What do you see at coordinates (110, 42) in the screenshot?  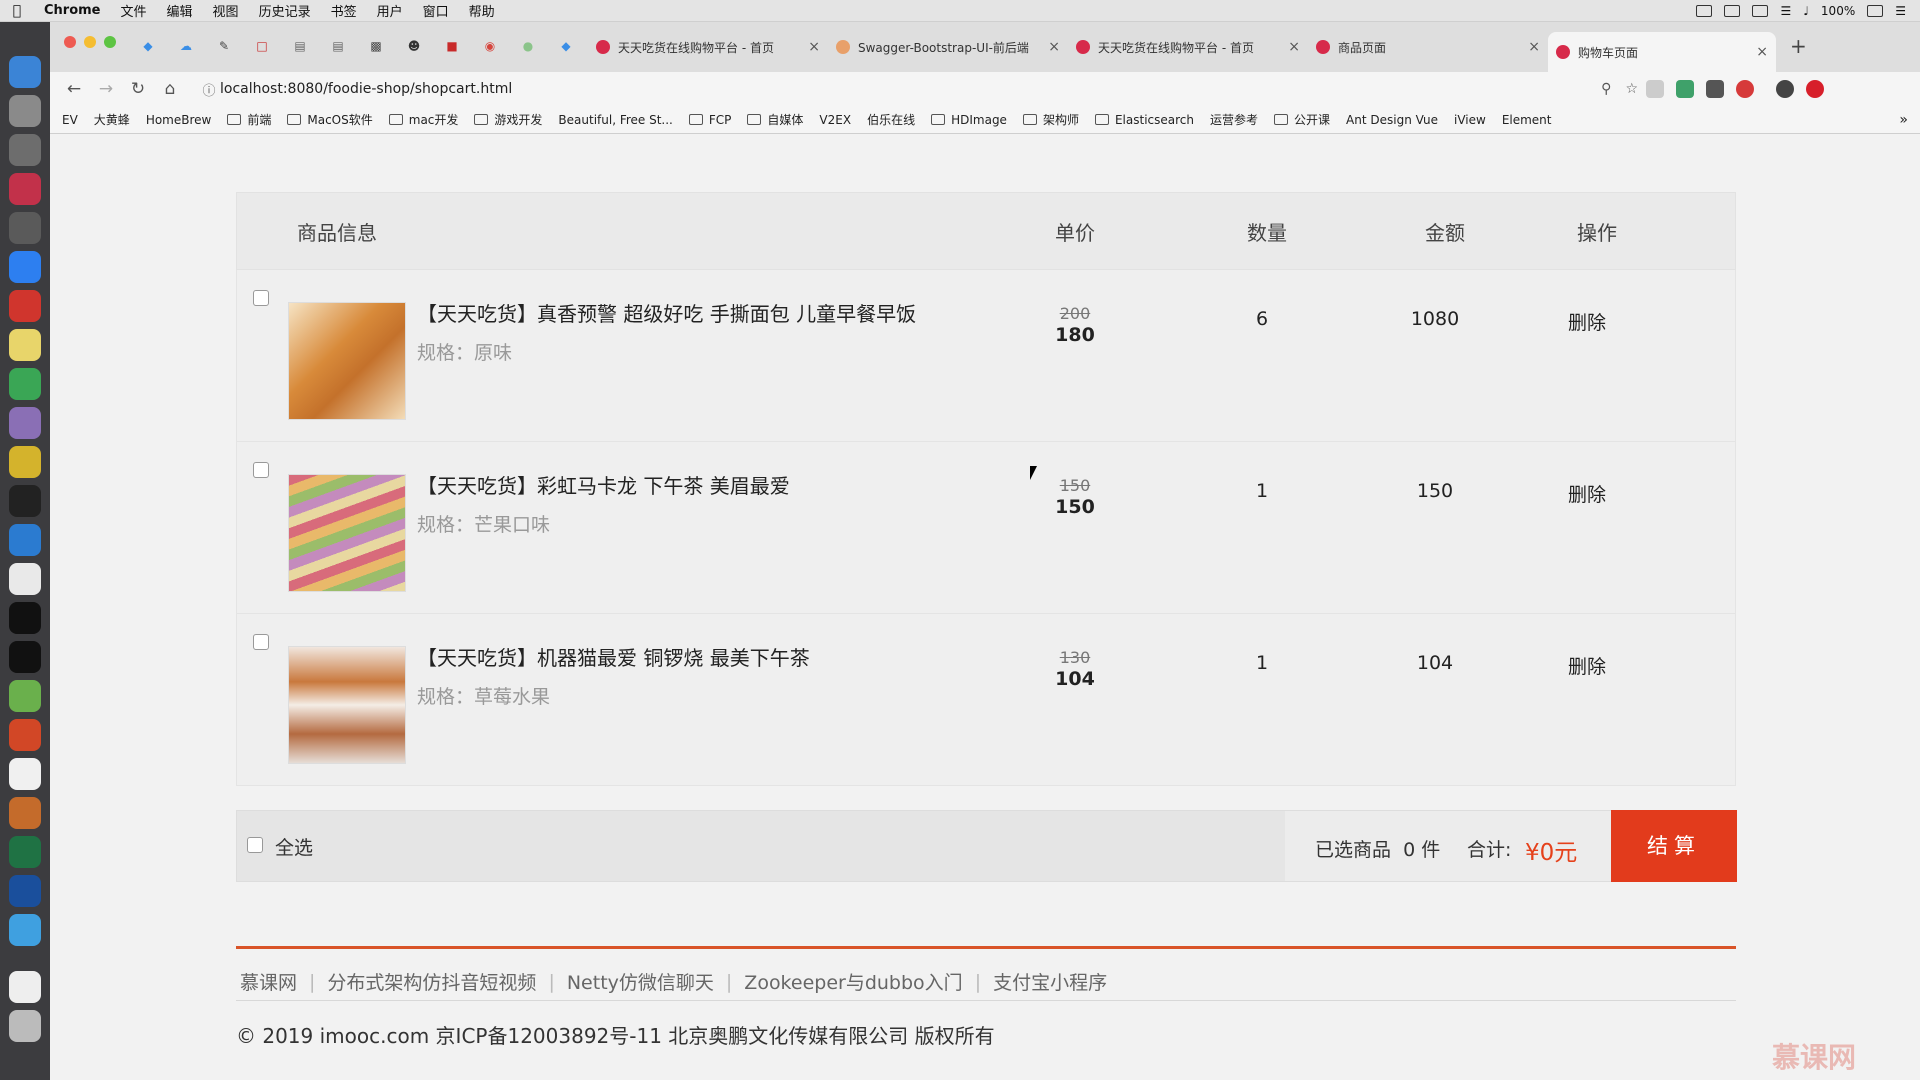 I see `maximize-window-button` at bounding box center [110, 42].